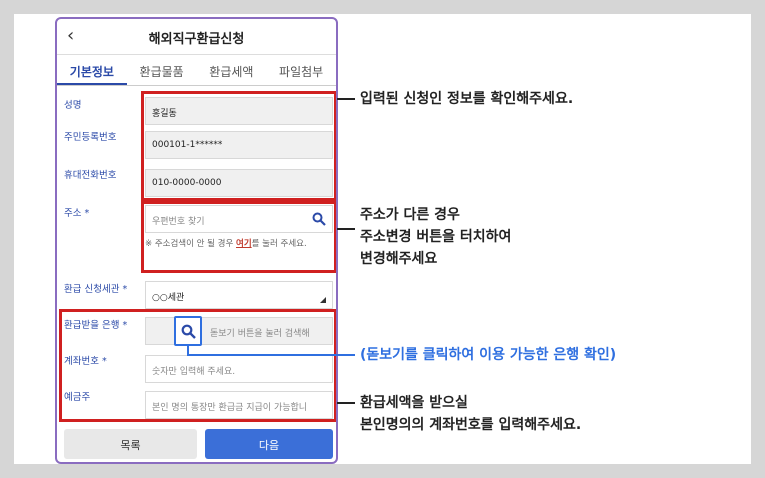 This screenshot has height=478, width=765. I want to click on phone-label: 휴대전화번호, so click(90, 175).